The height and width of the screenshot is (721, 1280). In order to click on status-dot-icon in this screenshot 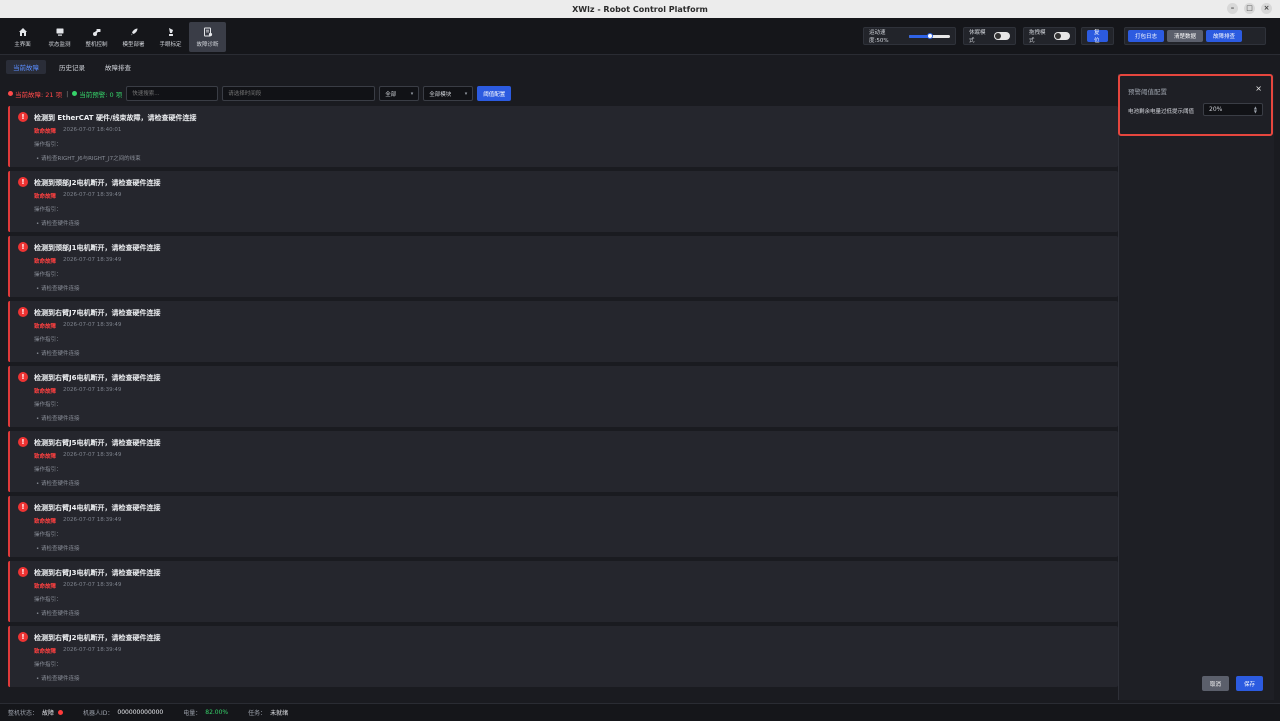, I will do `click(61, 712)`.